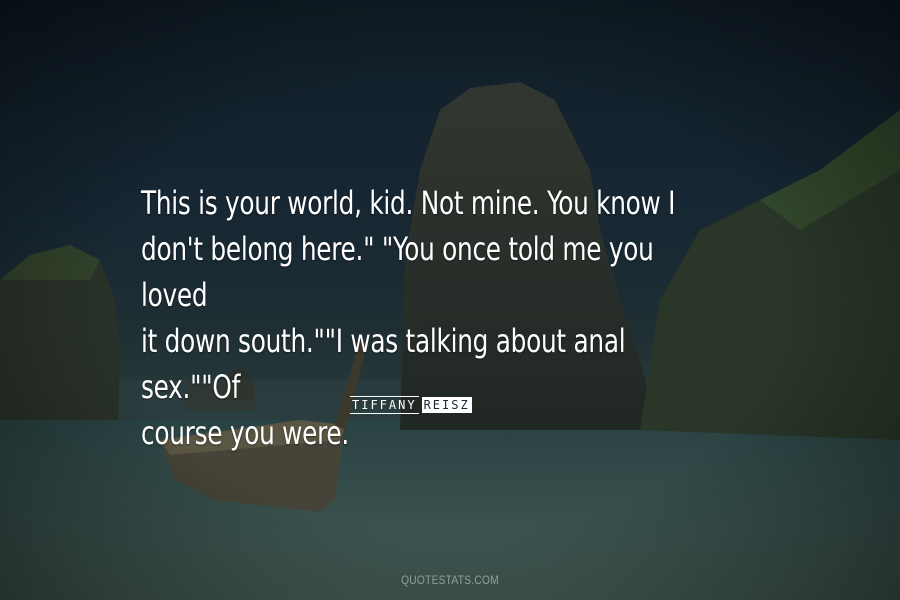  I want to click on site-watermark: QUOTESTATS.COM, so click(450, 580).